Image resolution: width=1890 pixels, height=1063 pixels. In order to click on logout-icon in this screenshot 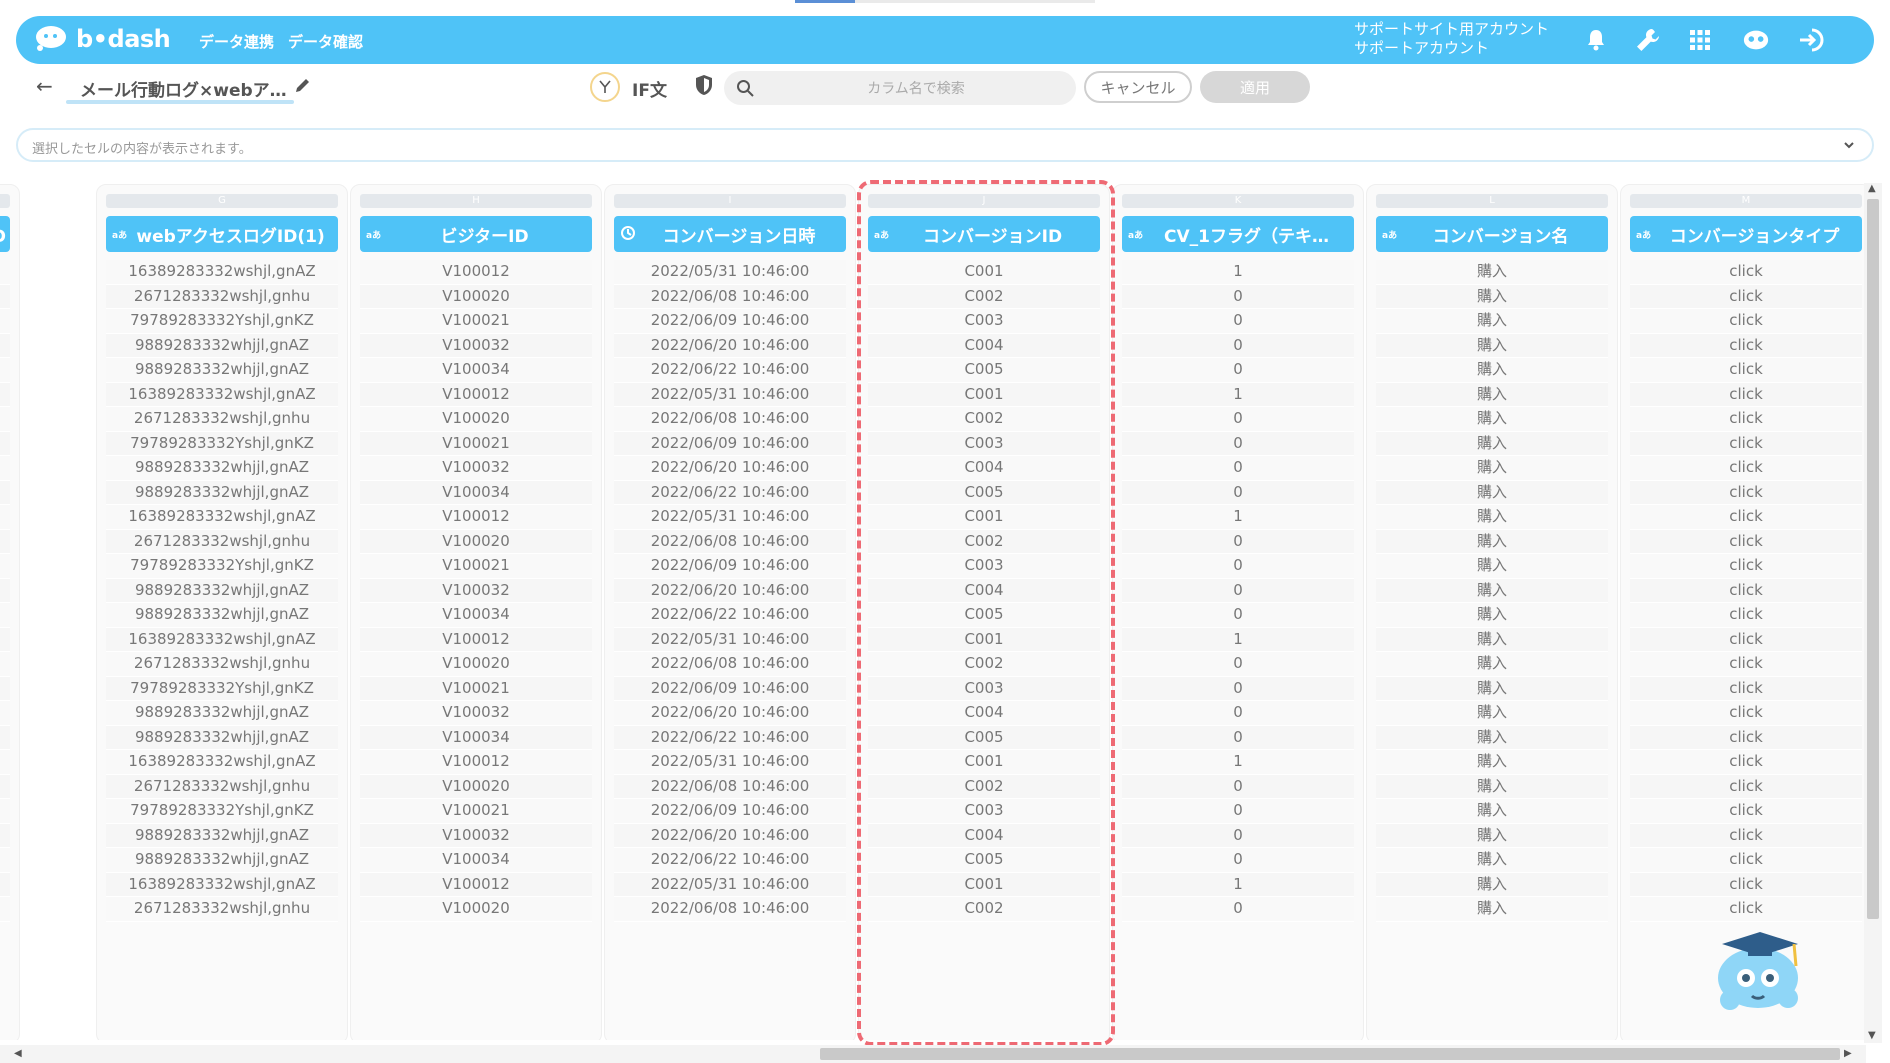, I will do `click(1812, 40)`.